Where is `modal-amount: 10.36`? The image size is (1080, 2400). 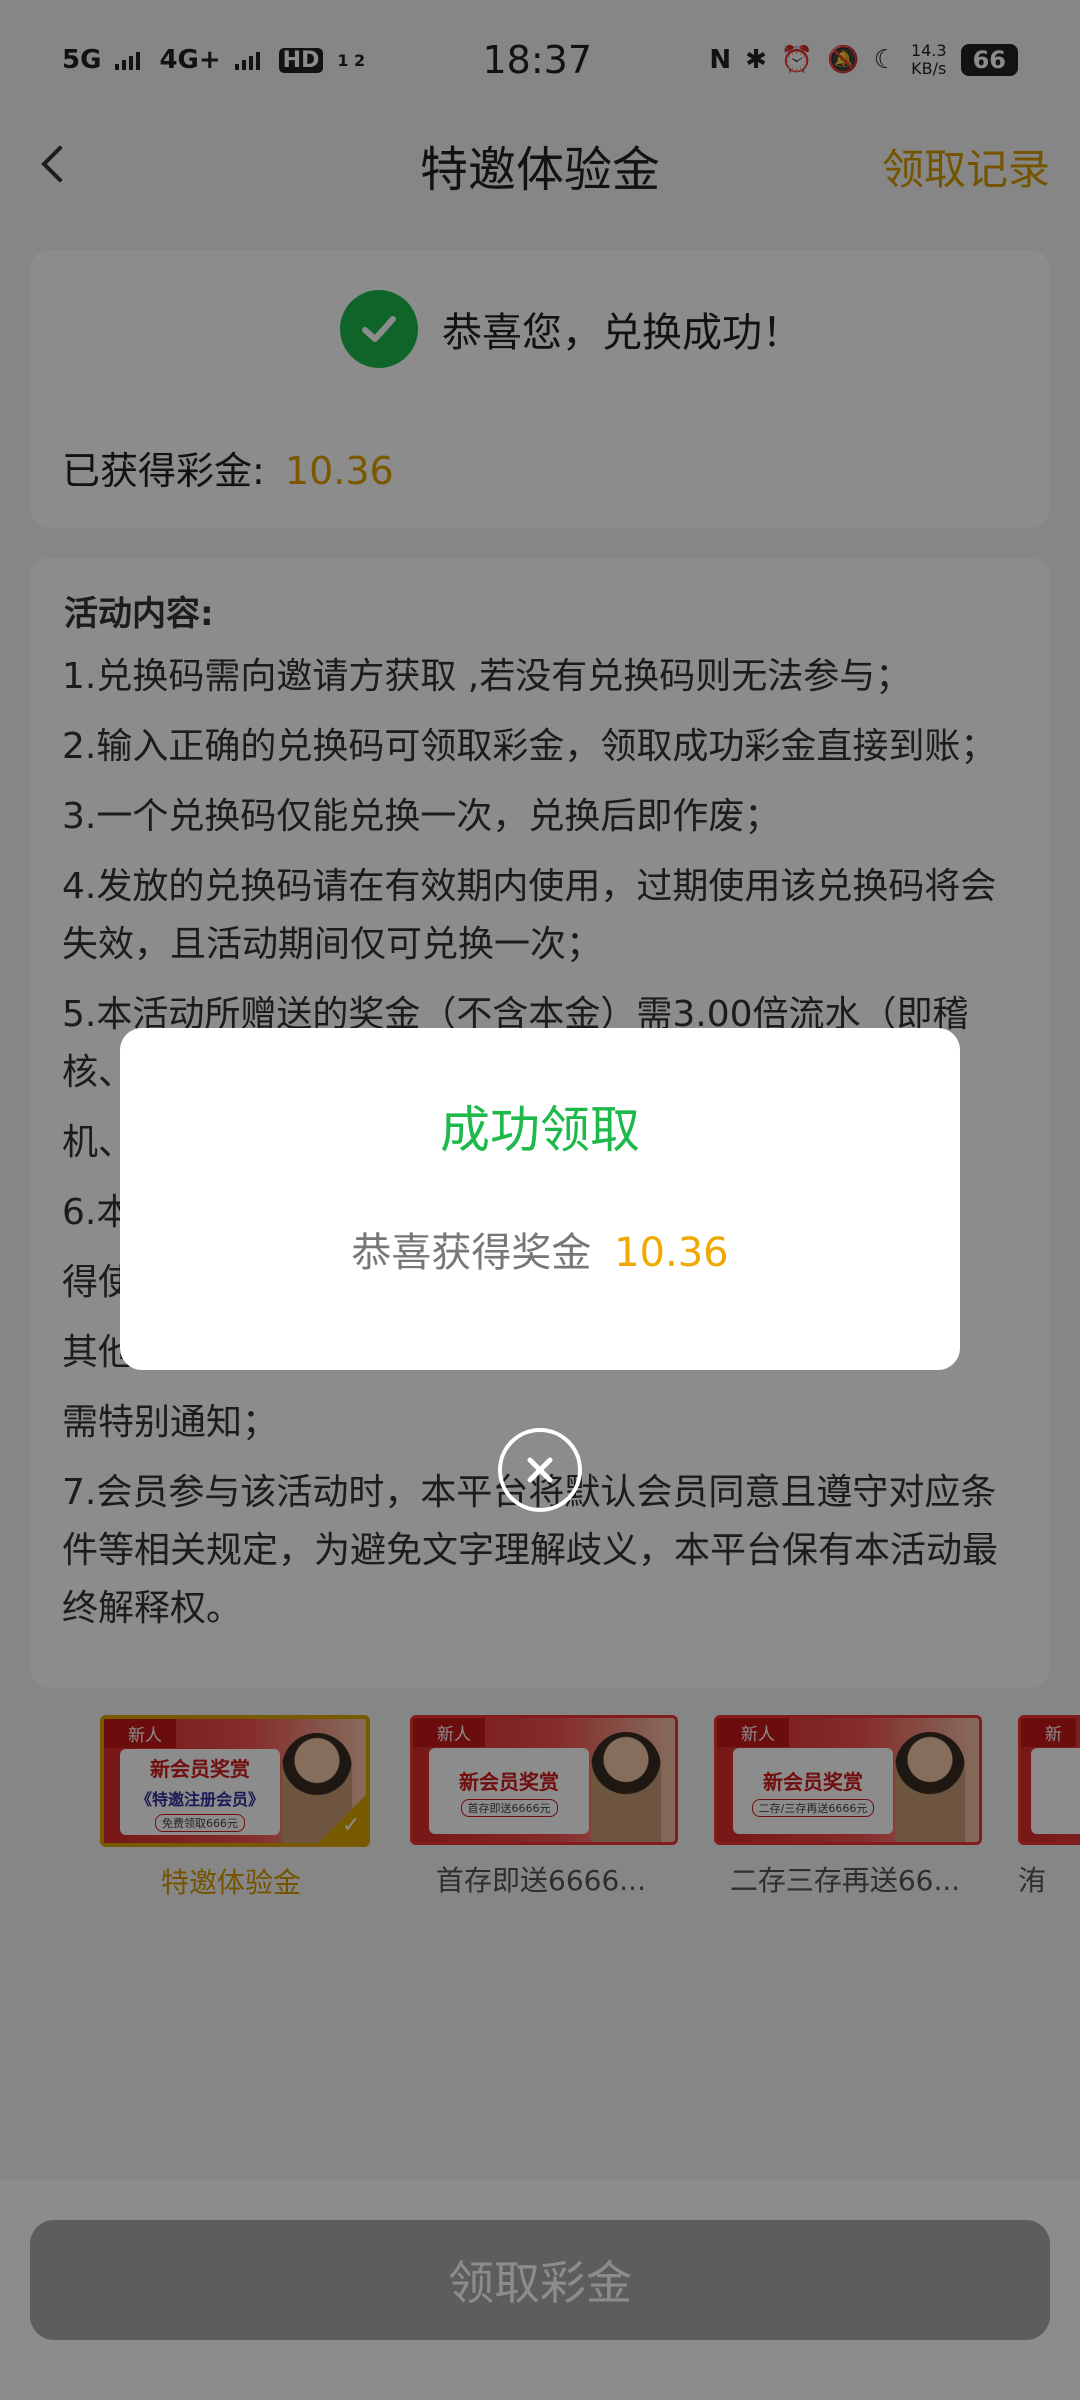
modal-amount: 10.36 is located at coordinates (671, 1253).